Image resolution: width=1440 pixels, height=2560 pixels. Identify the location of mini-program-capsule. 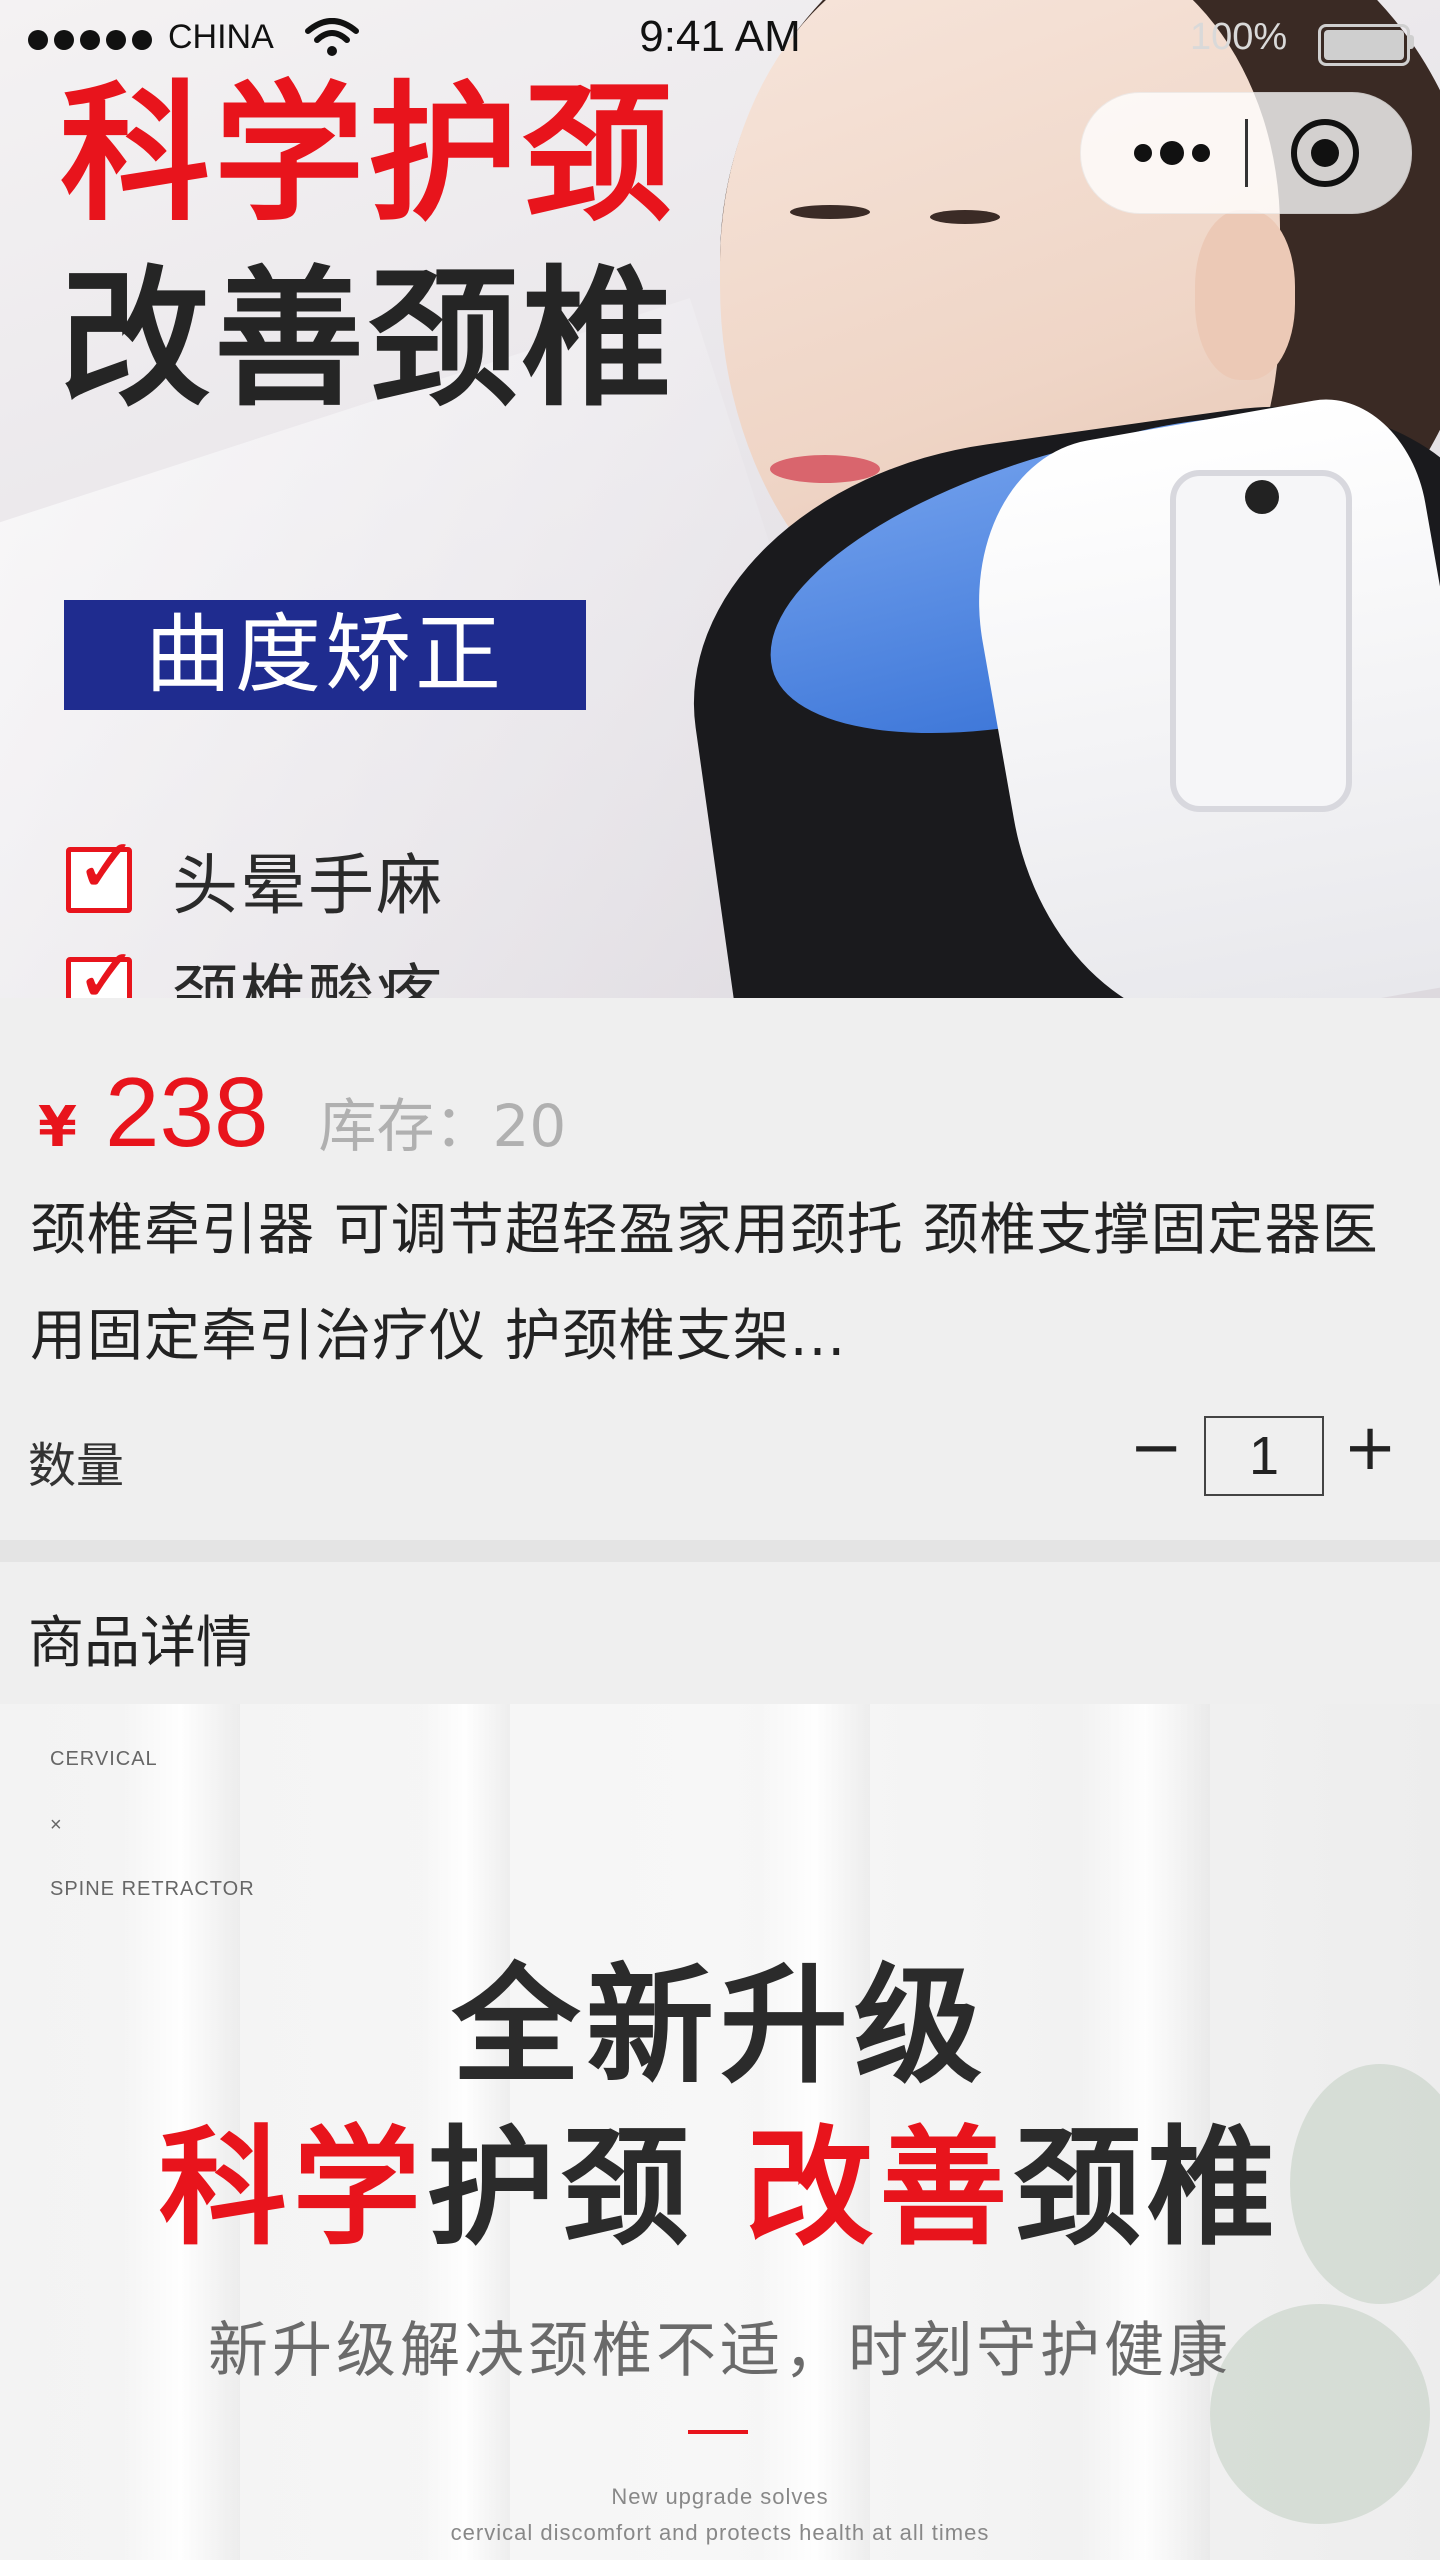
(1246, 153).